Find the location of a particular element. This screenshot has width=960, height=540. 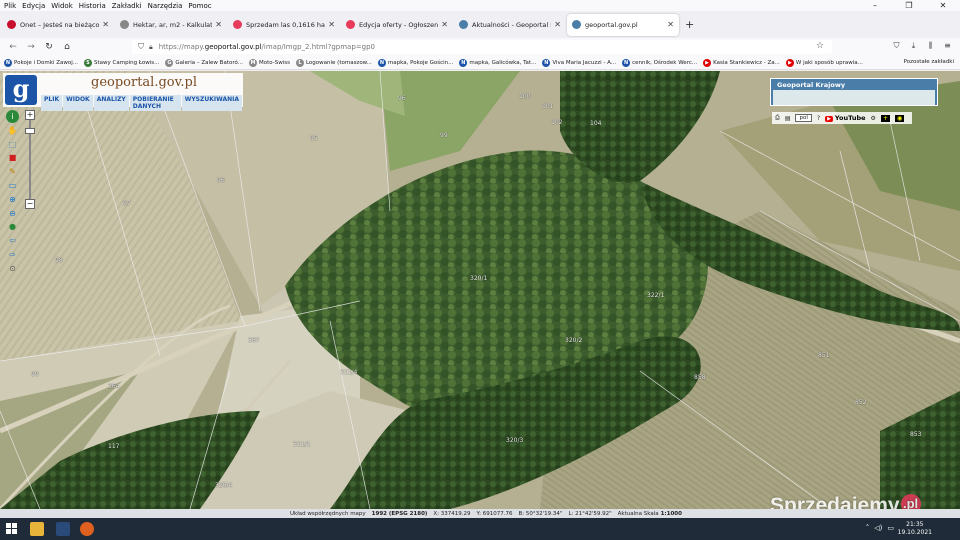

close-icon: ✕ is located at coordinates (943, 5).